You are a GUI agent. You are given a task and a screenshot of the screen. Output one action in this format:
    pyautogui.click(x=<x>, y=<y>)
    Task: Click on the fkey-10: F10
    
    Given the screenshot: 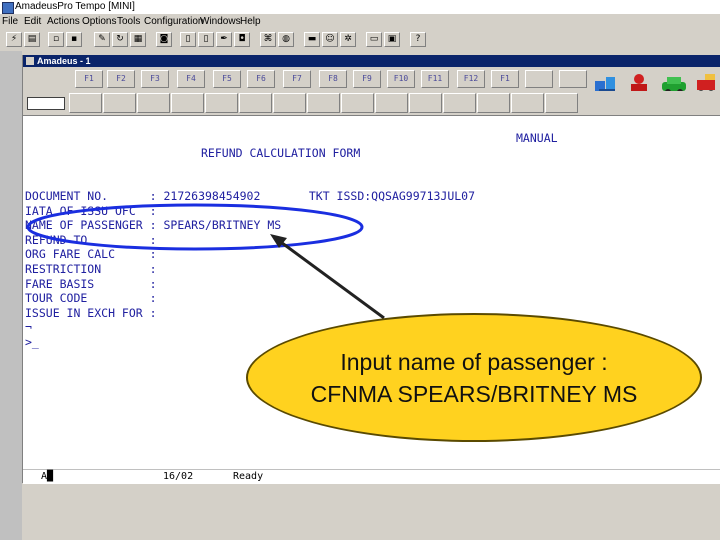 What is the action you would take?
    pyautogui.click(x=401, y=79)
    